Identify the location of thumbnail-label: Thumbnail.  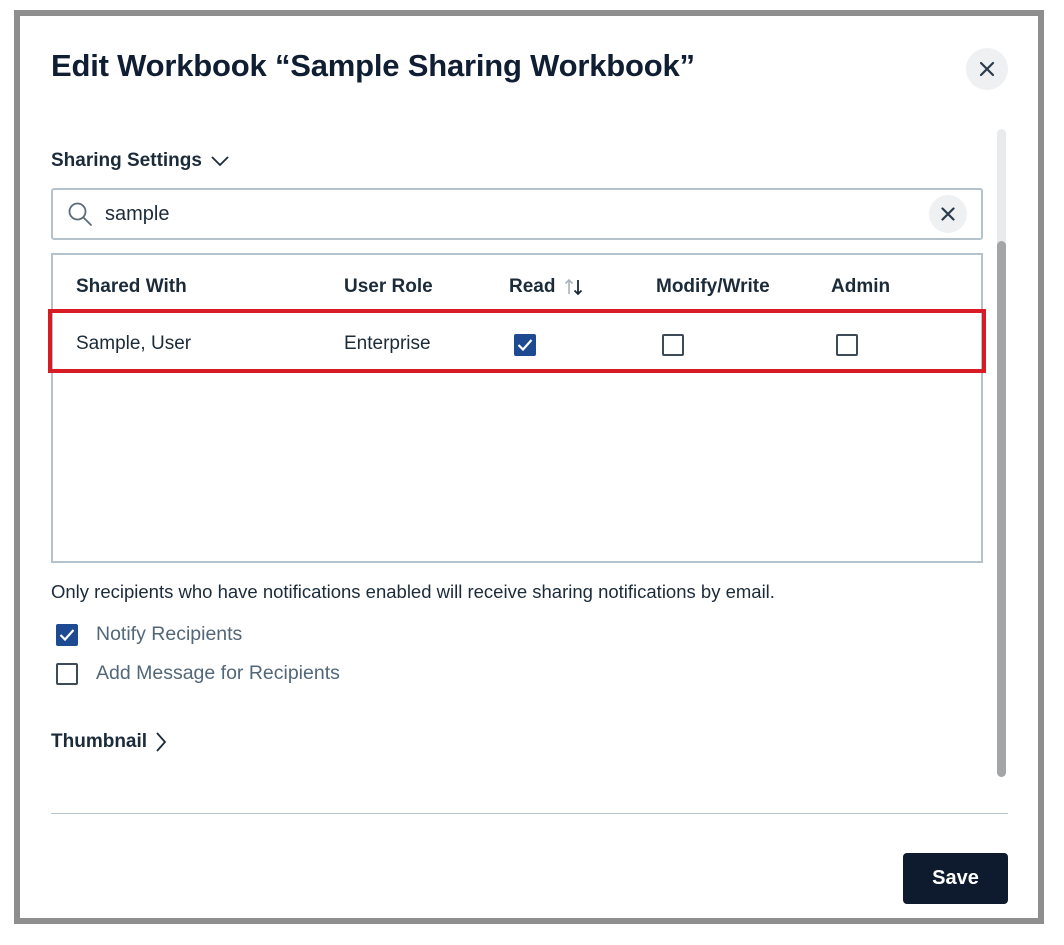
(99, 741).